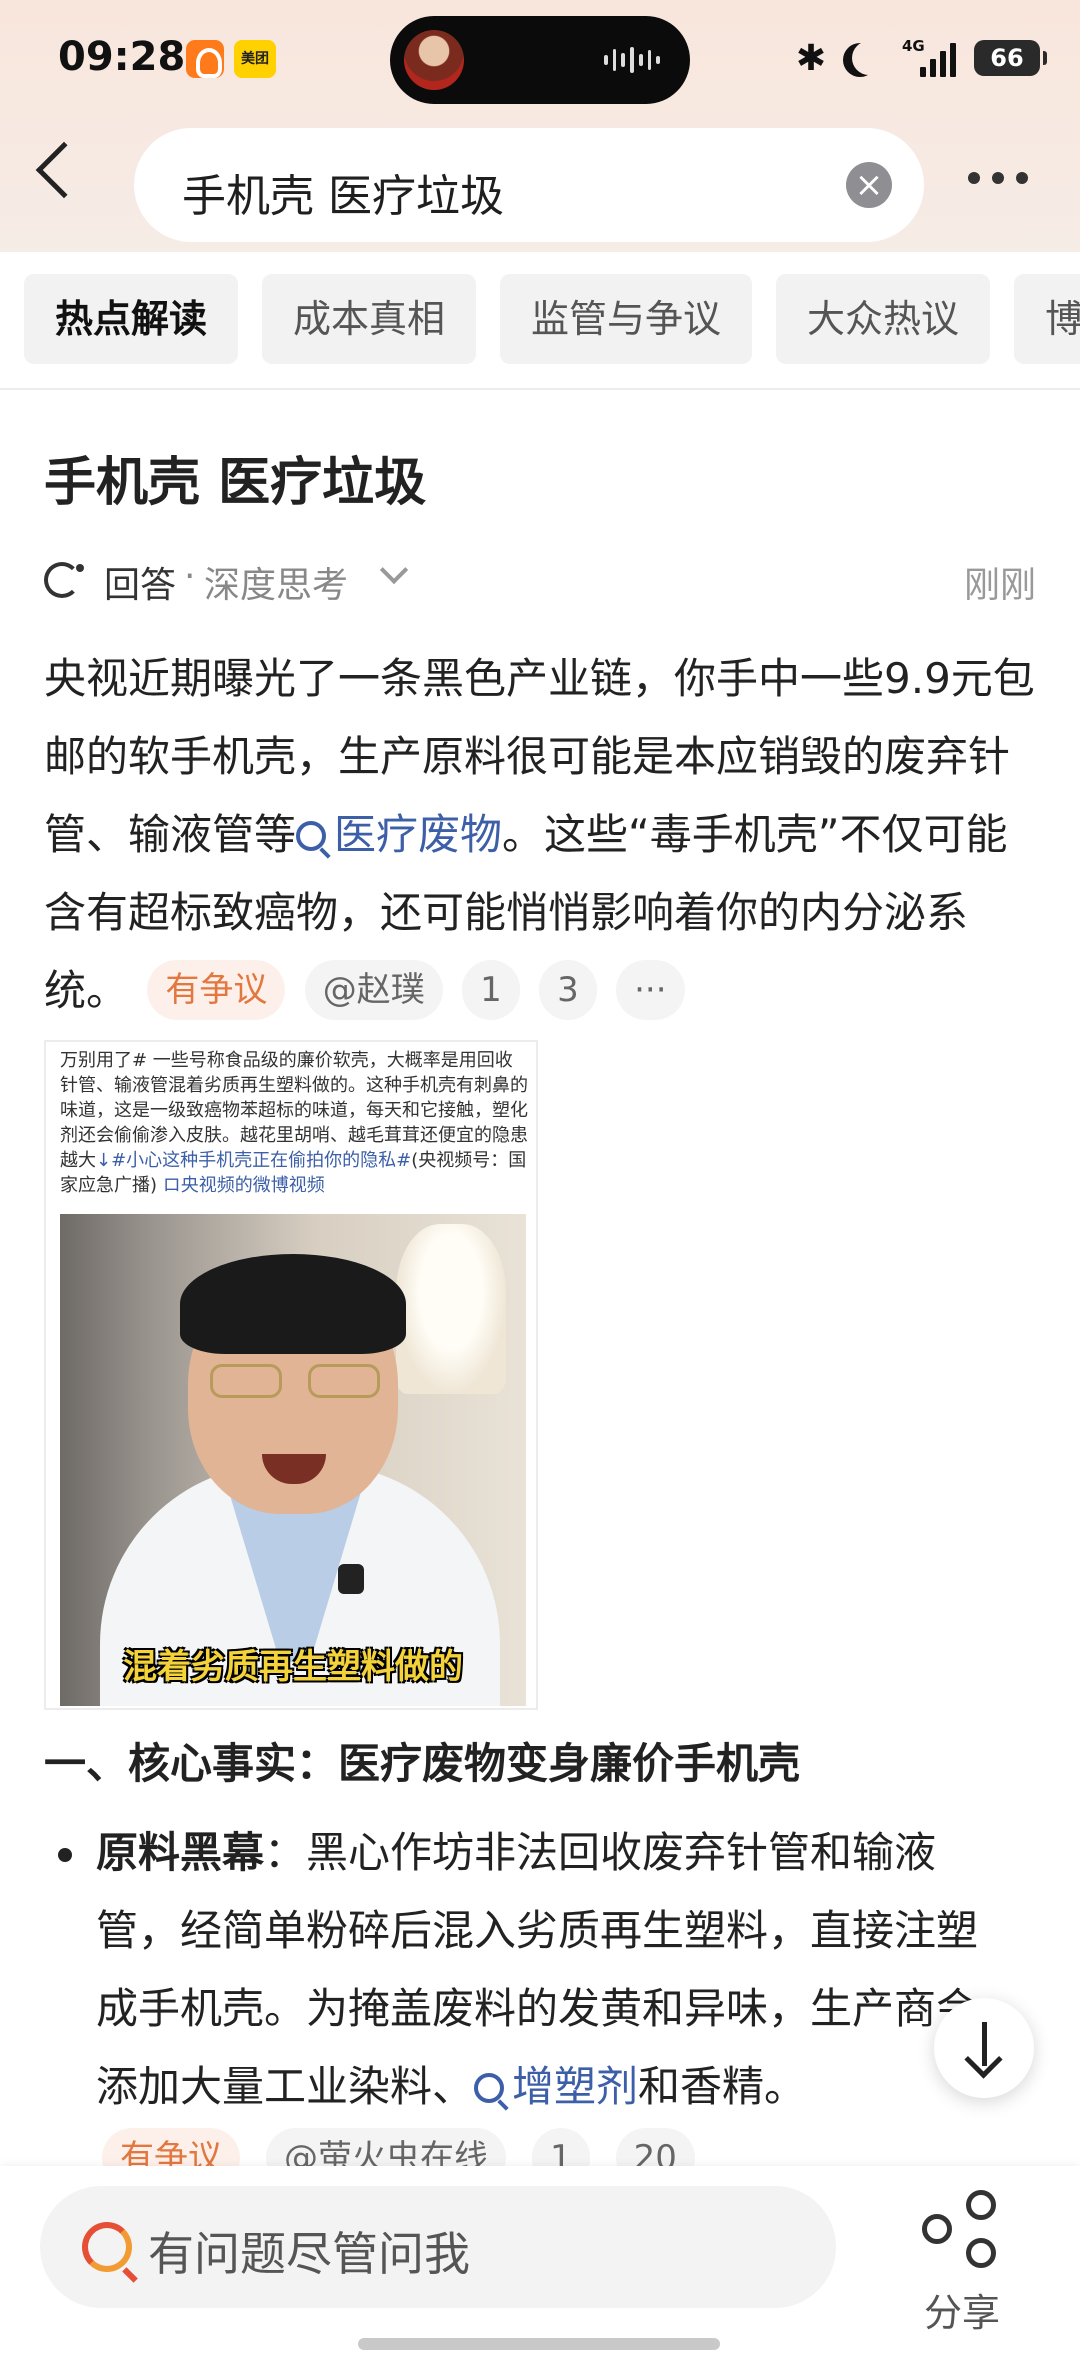 The image size is (1080, 2376). I want to click on scroll-down-button, so click(984, 2048).